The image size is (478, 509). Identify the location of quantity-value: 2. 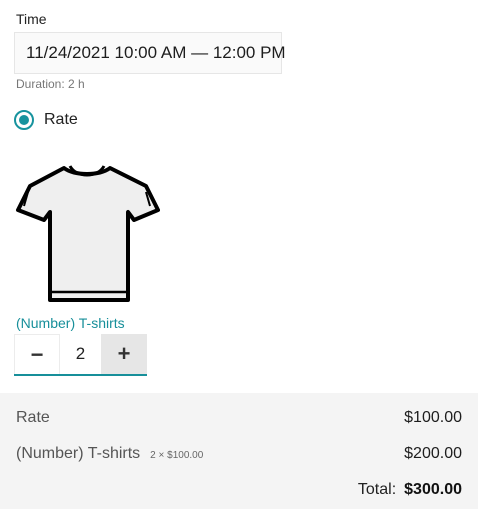
(80, 353).